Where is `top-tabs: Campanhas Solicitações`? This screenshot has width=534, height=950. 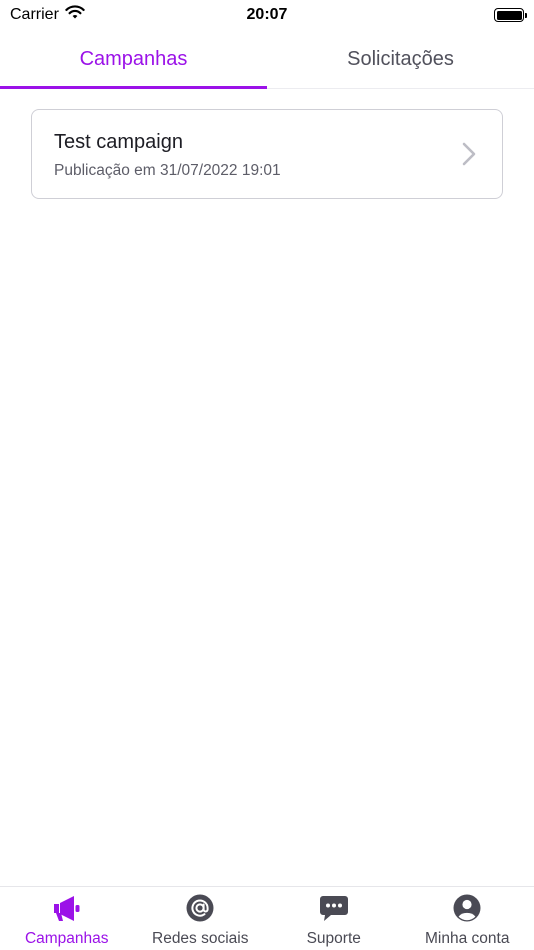 top-tabs: Campanhas Solicitações is located at coordinates (267, 59).